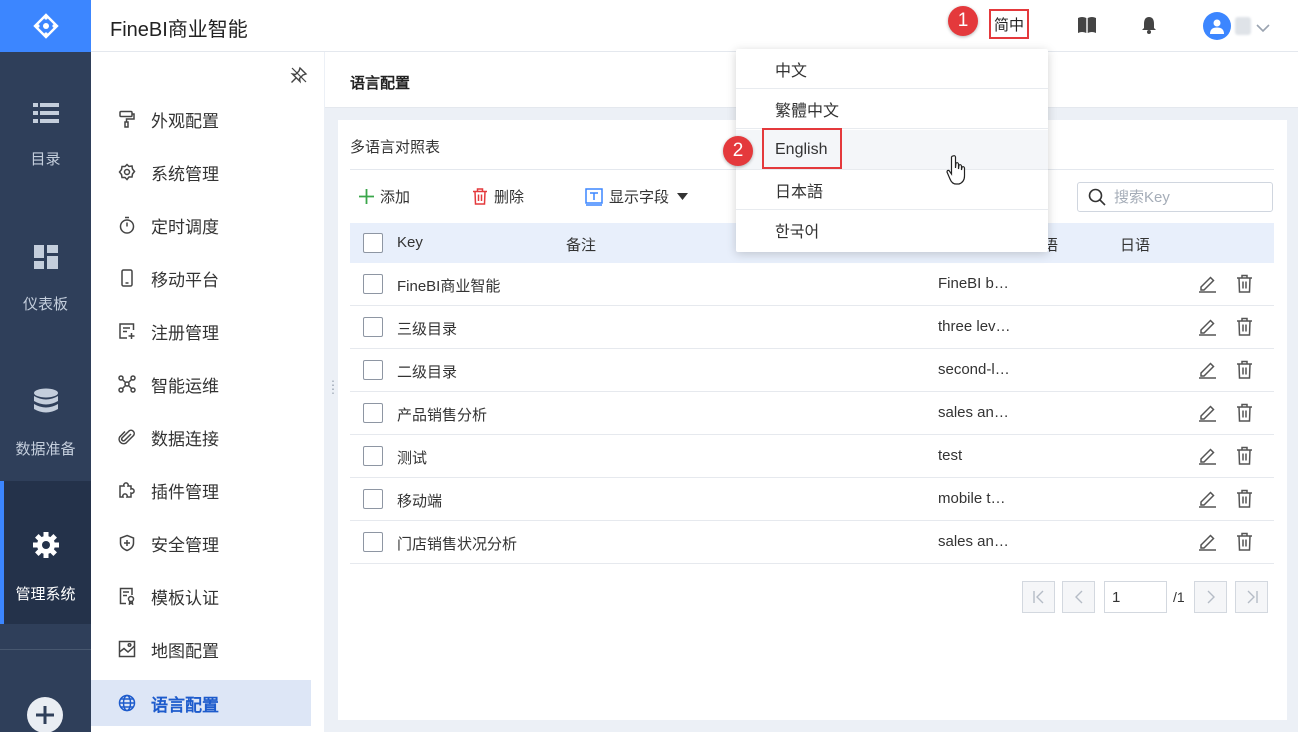  I want to click on row-key: 三级目录, so click(427, 329).